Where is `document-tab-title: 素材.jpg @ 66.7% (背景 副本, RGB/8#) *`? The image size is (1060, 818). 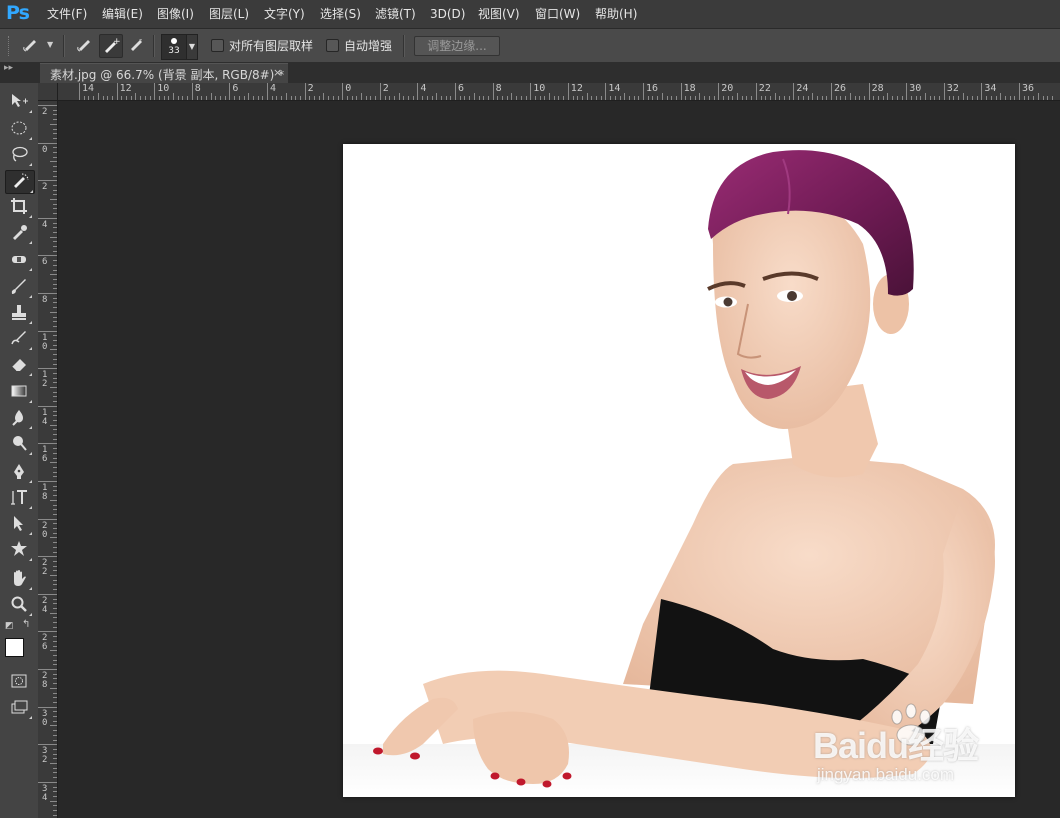
document-tab-title: 素材.jpg @ 66.7% (背景 副本, RGB/8#) * is located at coordinates (167, 75).